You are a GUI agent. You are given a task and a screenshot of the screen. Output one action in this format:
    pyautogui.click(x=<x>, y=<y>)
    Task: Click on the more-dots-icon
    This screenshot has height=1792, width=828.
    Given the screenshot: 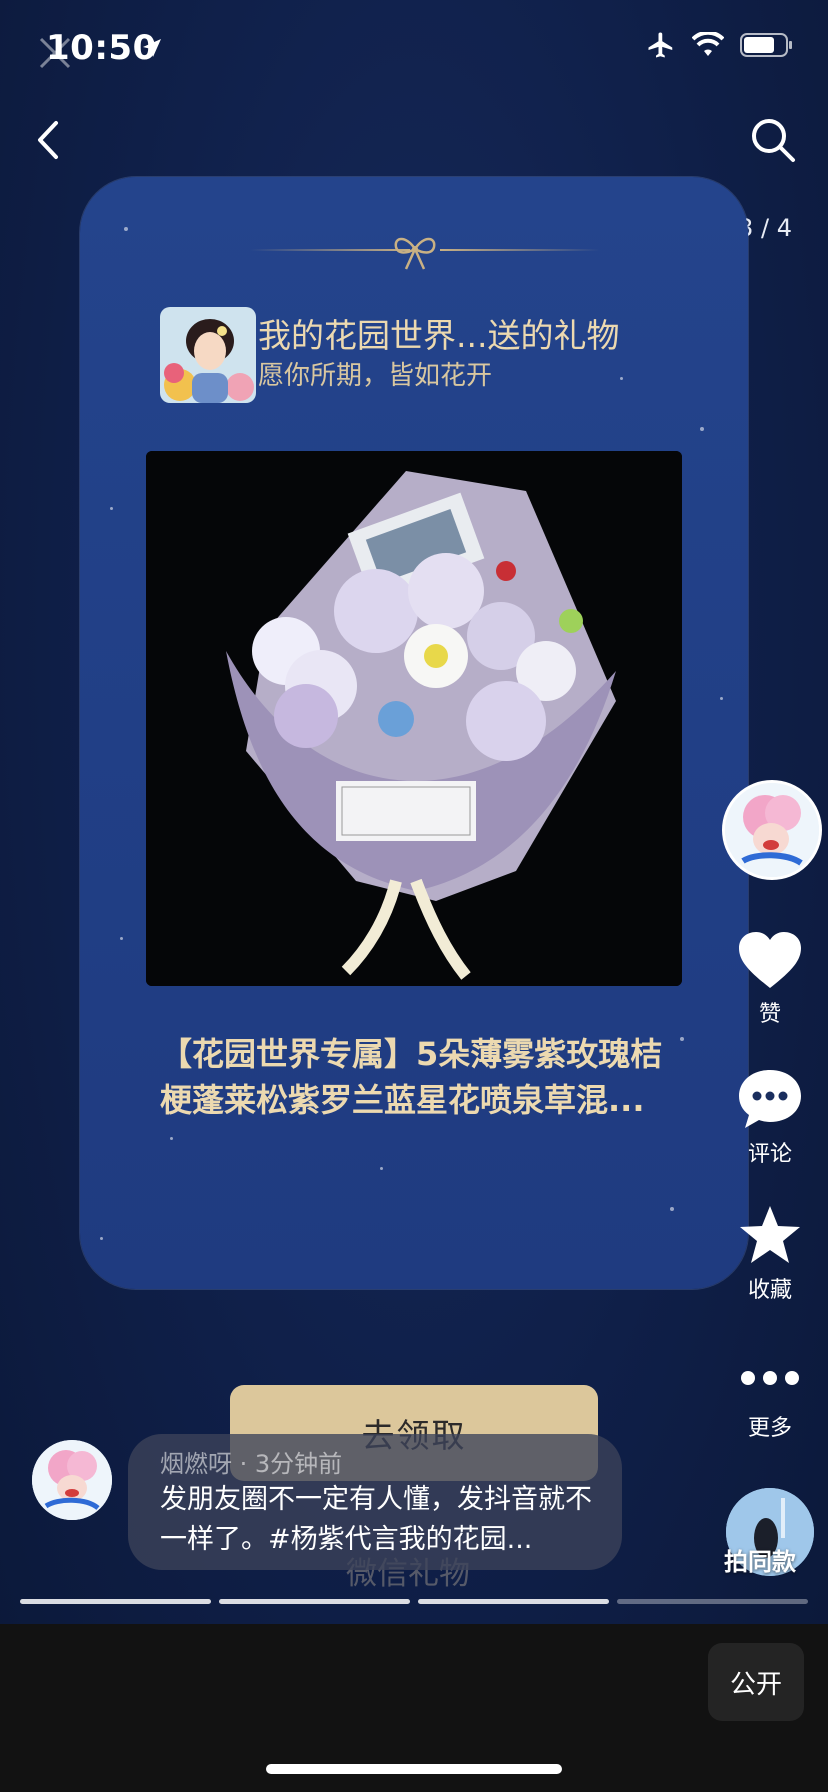 What is the action you would take?
    pyautogui.click(x=770, y=1378)
    